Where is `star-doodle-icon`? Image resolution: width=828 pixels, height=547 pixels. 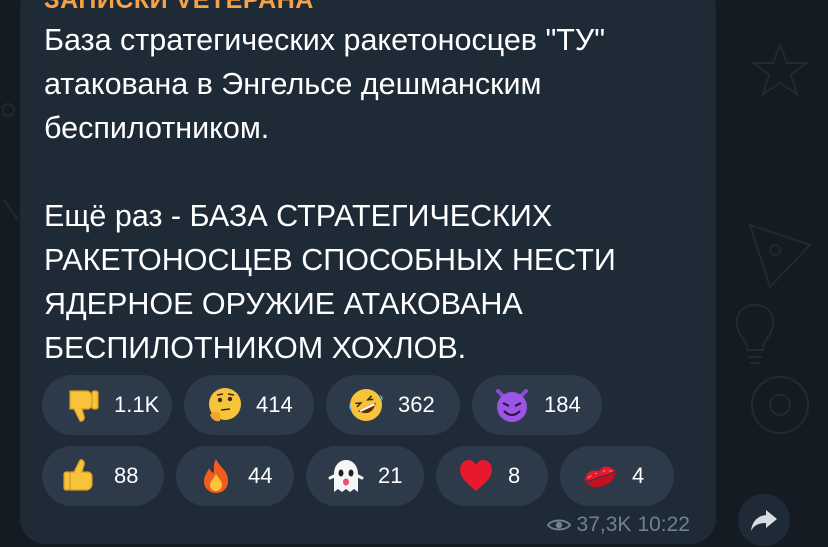
star-doodle-icon is located at coordinates (780, 69).